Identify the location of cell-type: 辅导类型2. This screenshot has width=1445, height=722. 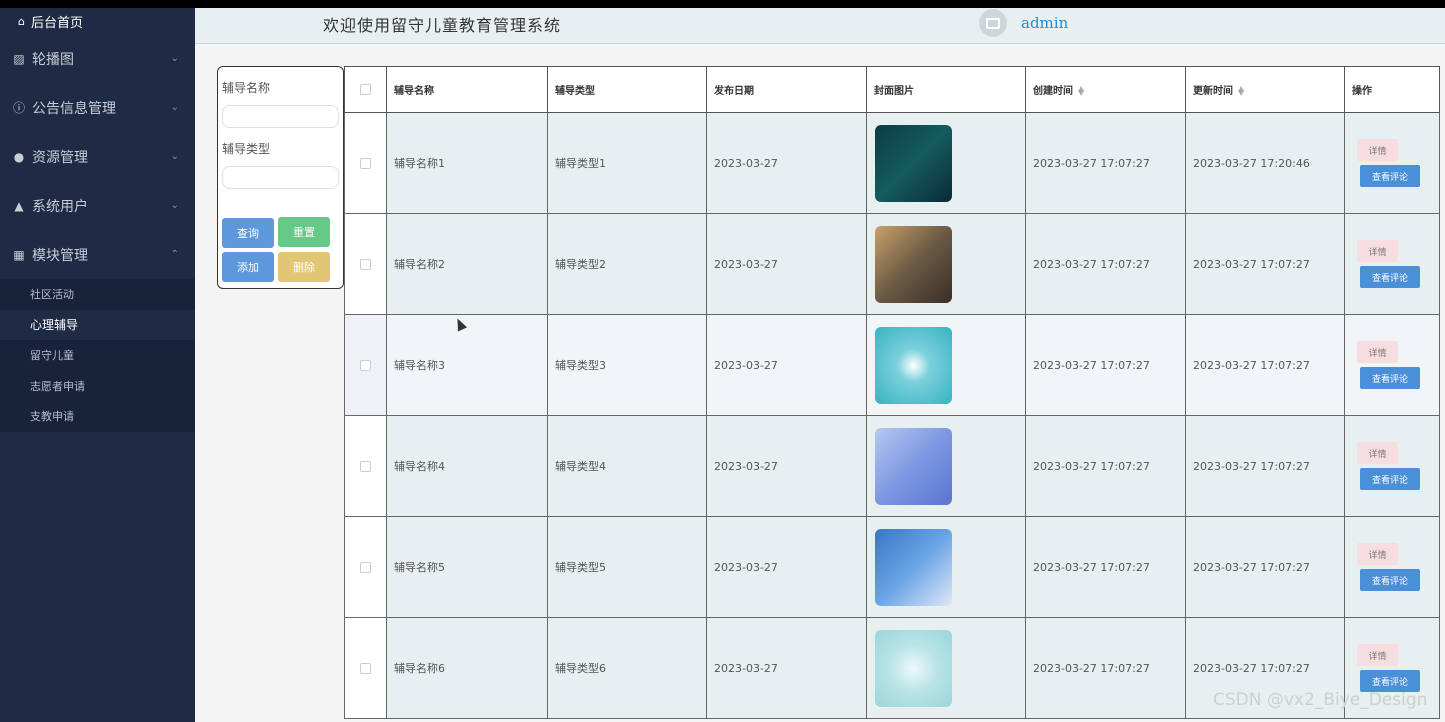
(627, 264).